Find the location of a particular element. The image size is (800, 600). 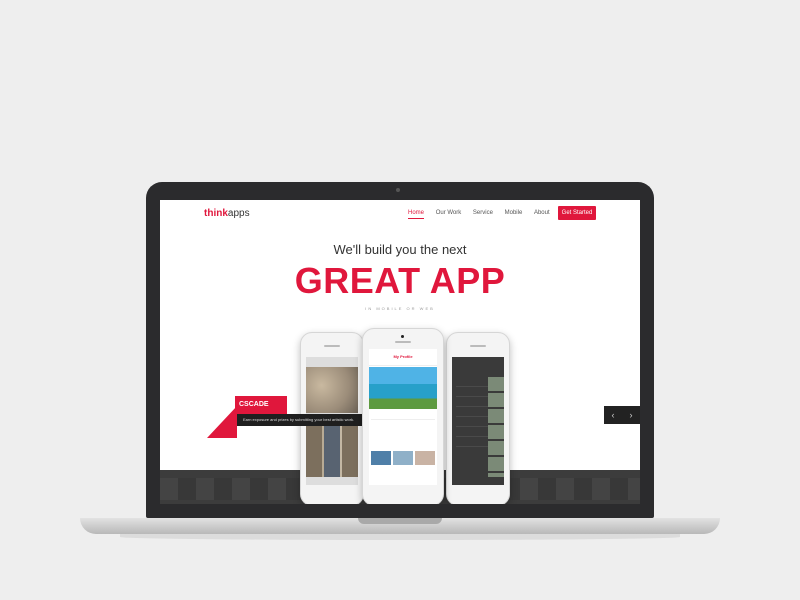

nav-item-mobile: Mobile is located at coordinates (514, 213).